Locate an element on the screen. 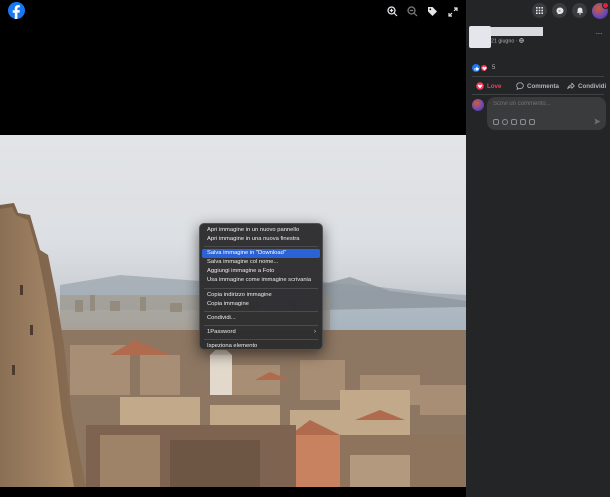  menu-item-save-to-downloads: Salva immagine in "Download" is located at coordinates (261, 254).